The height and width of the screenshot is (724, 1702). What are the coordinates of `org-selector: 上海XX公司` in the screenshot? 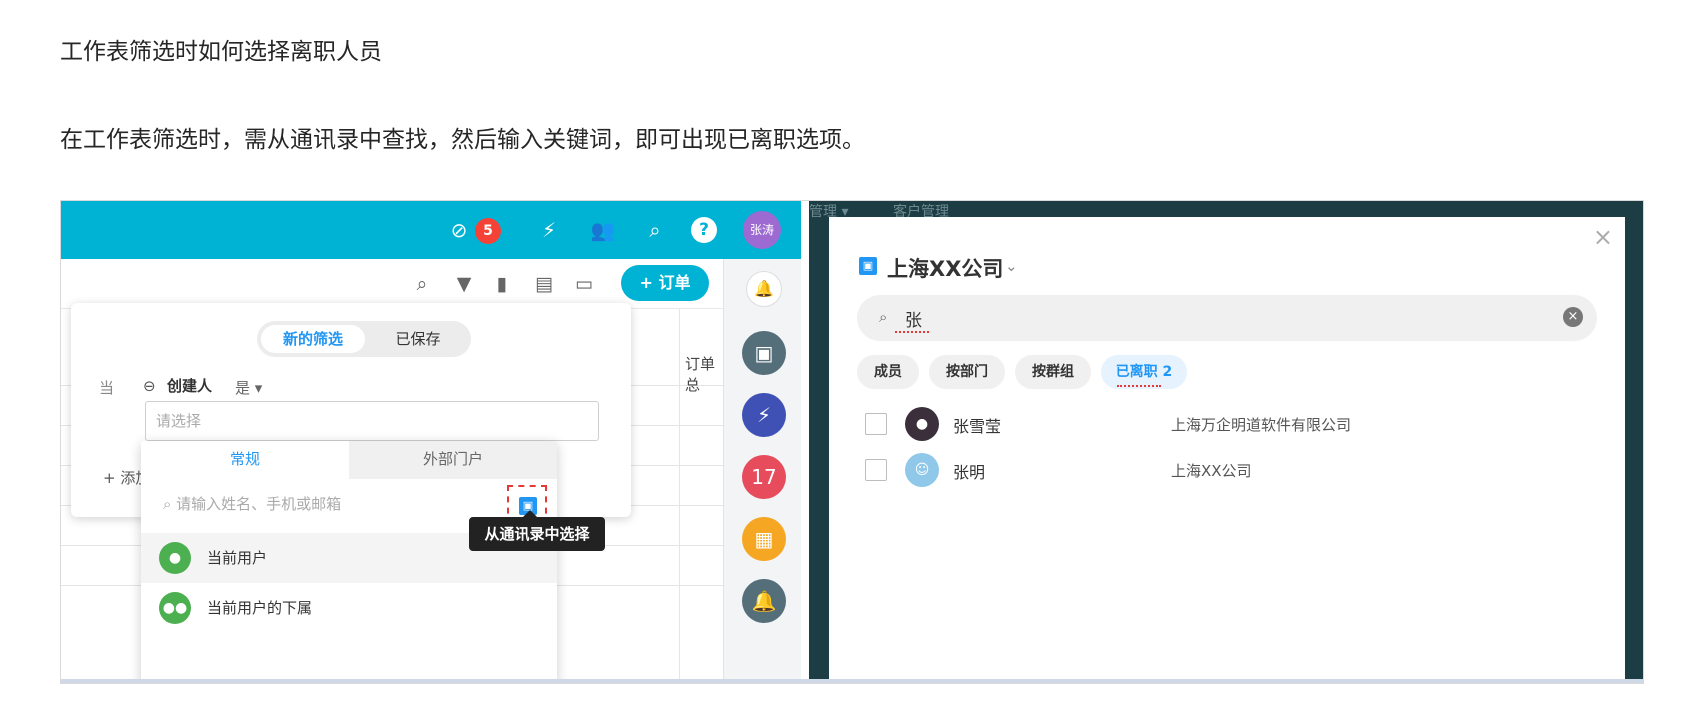 It's located at (945, 268).